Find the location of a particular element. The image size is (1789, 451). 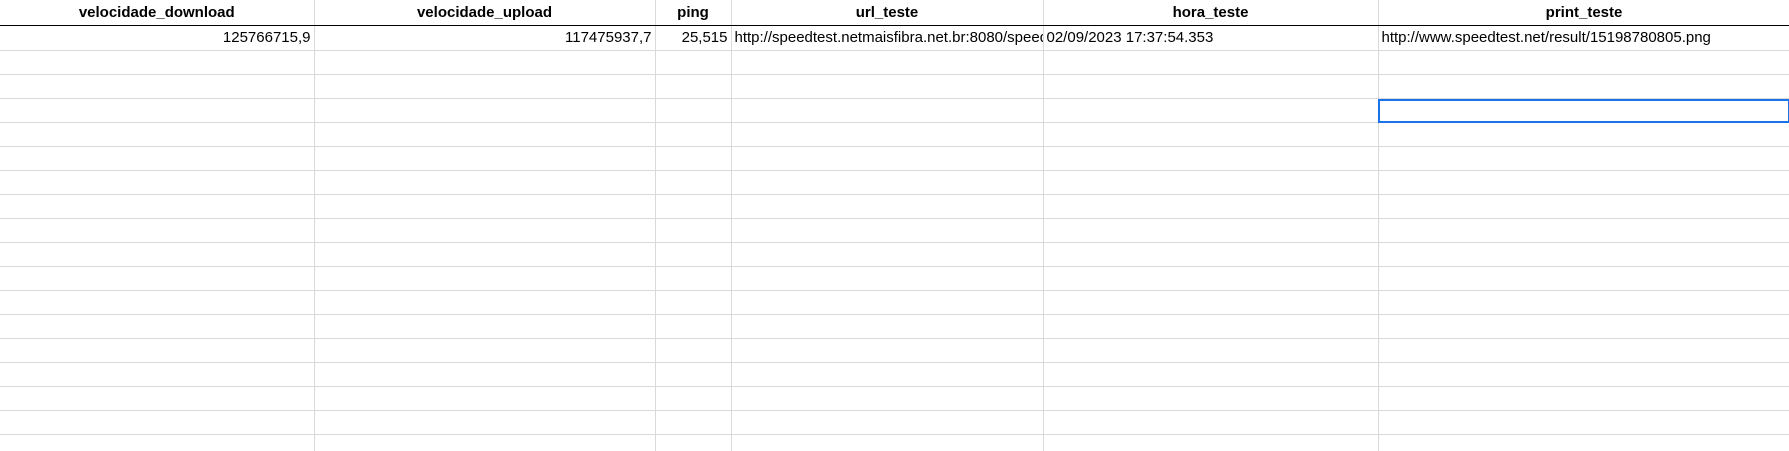

cell-velocidade-download: 125766715,9 is located at coordinates (157, 38).